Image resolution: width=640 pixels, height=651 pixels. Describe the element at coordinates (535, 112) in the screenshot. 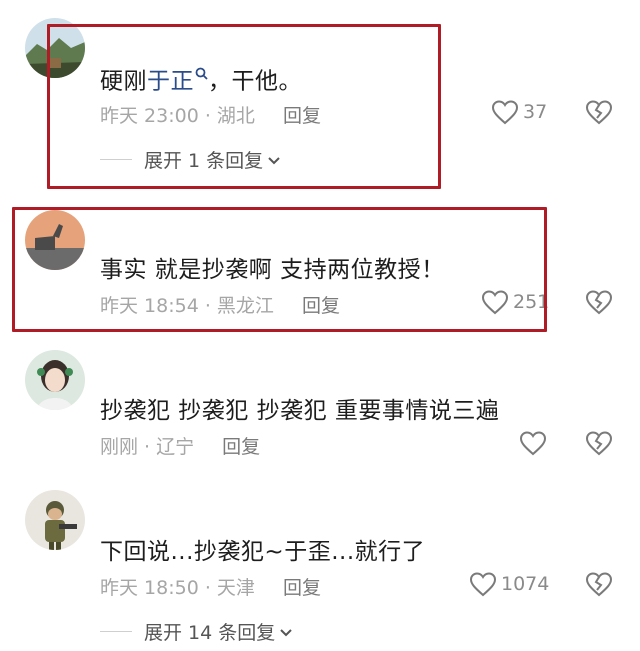

I see `like-count: 37` at that location.